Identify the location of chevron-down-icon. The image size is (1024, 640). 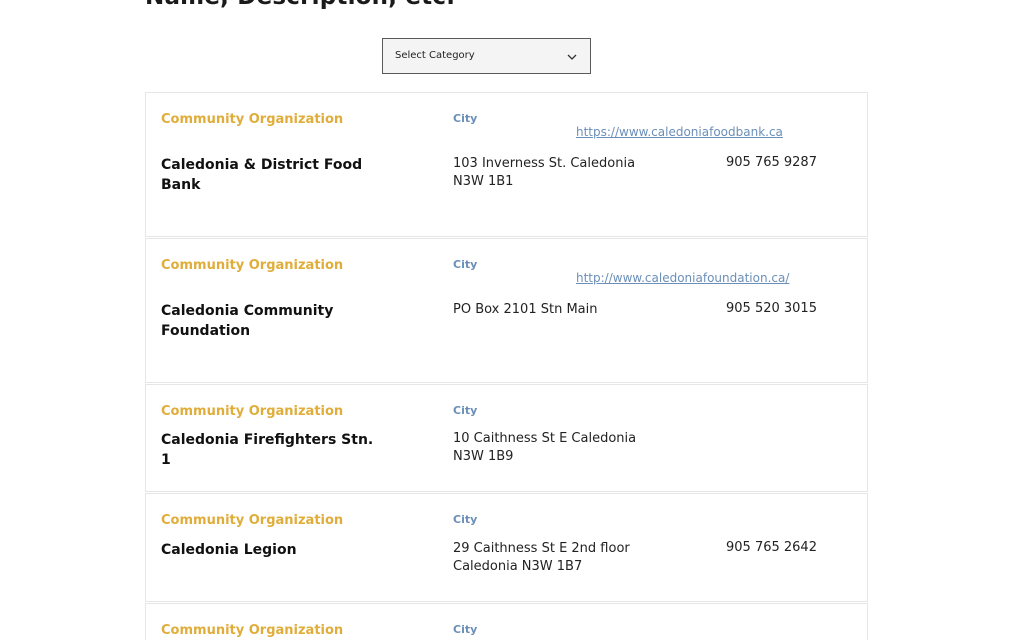
(572, 57).